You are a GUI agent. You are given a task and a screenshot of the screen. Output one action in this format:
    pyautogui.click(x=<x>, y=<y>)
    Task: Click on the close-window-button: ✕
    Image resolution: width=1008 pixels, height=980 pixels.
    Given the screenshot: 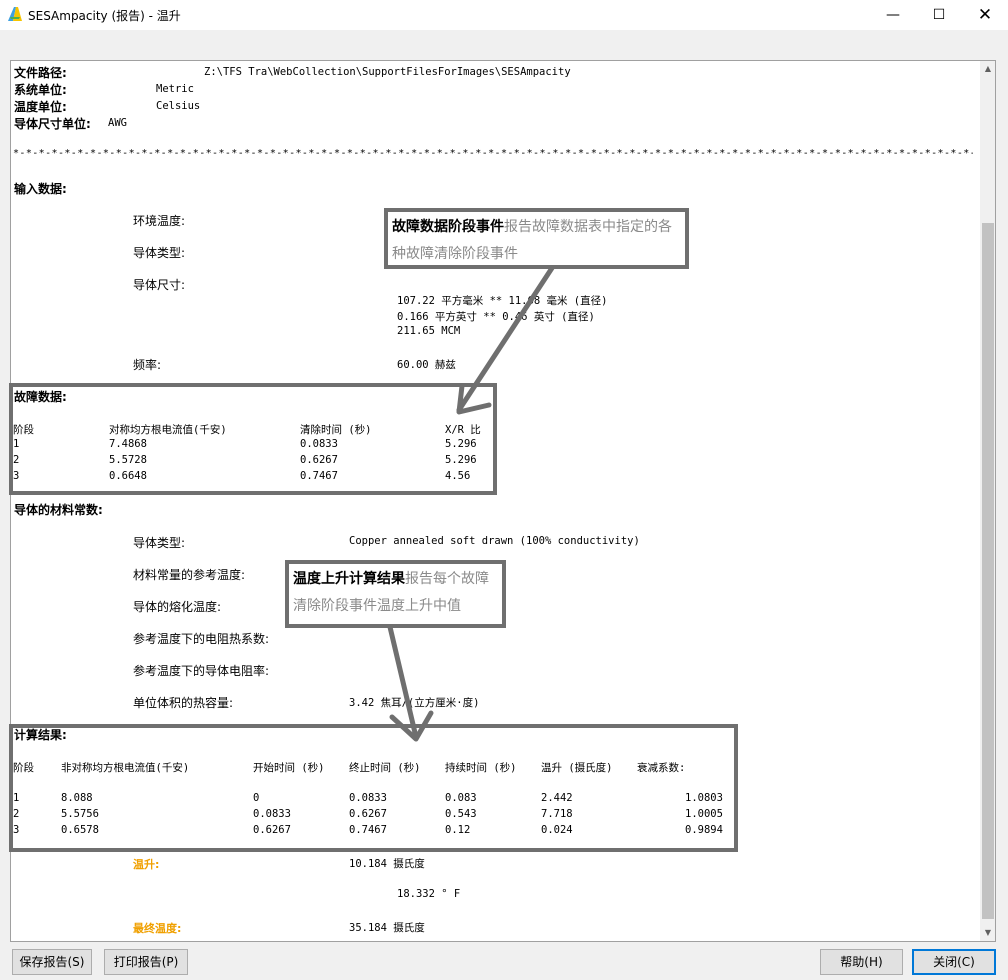 What is the action you would take?
    pyautogui.click(x=985, y=15)
    